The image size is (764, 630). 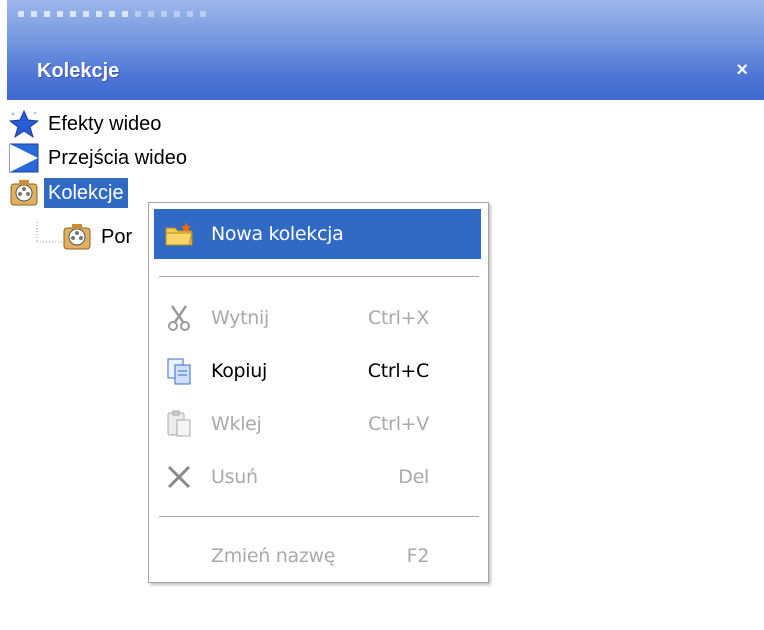 I want to click on menu-item-shortcut: Ctrl+X, so click(x=398, y=318).